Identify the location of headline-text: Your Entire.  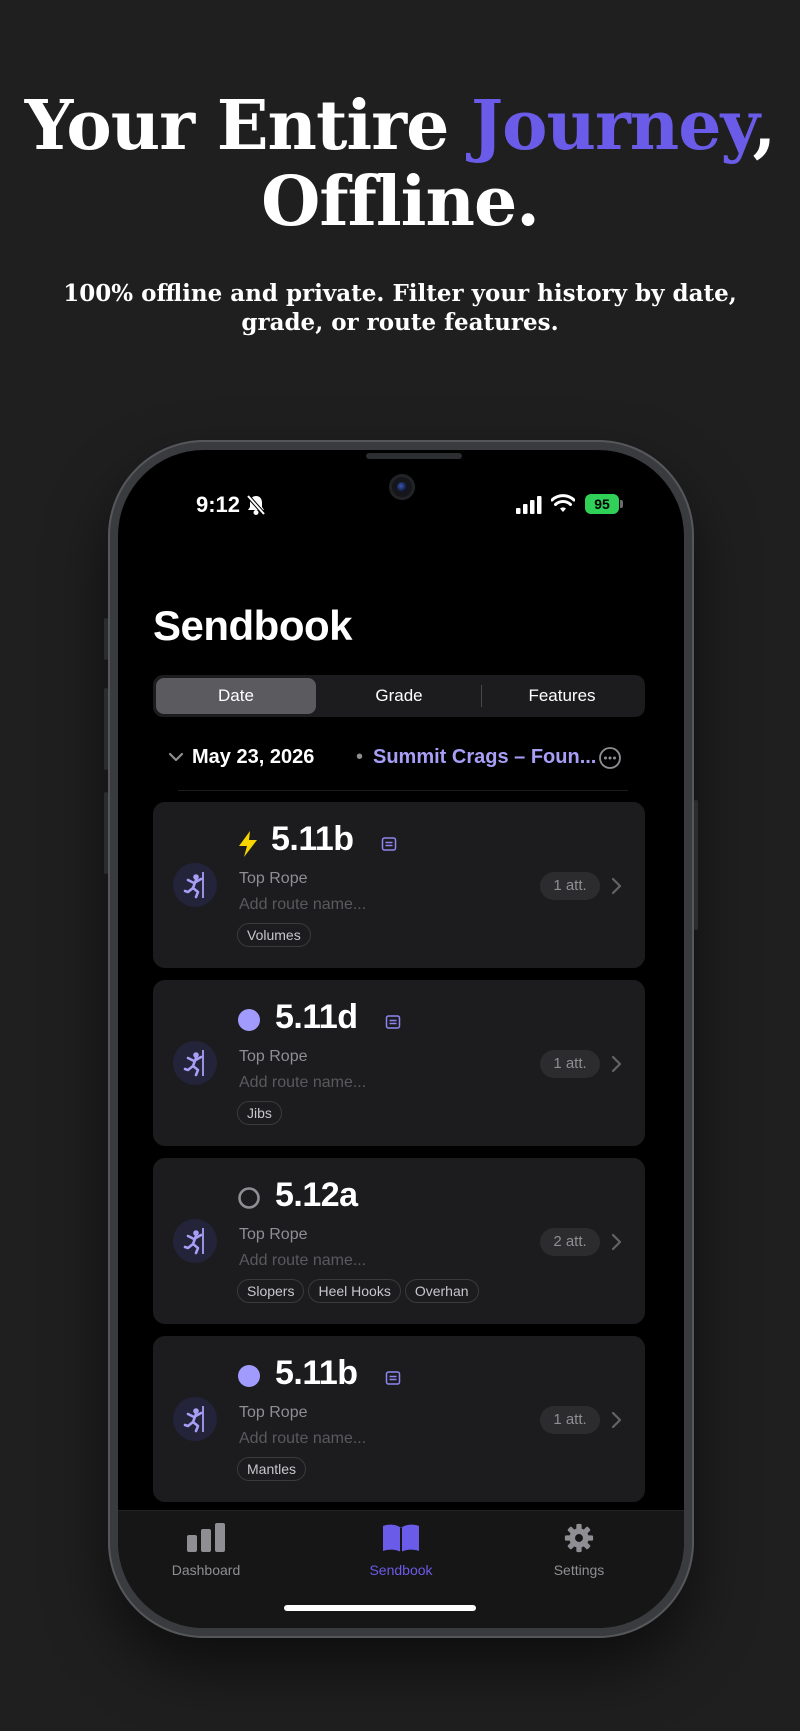
(247, 126).